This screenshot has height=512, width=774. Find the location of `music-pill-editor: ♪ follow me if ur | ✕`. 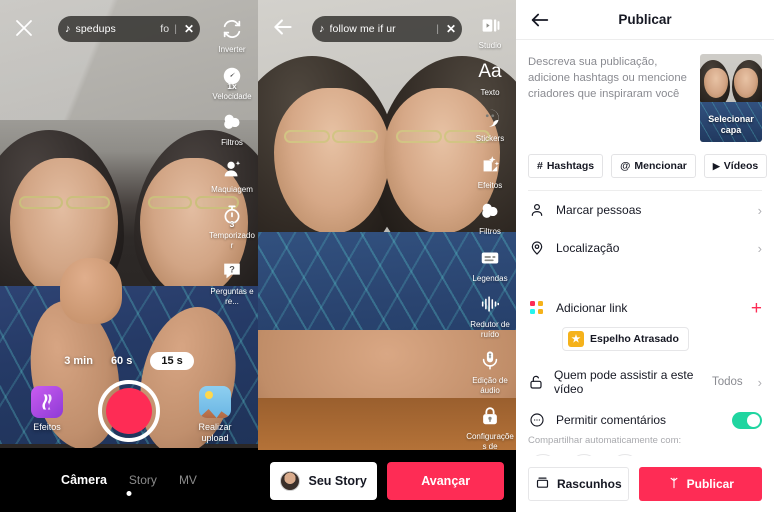

music-pill-editor: ♪ follow me if ur | ✕ is located at coordinates (387, 29).